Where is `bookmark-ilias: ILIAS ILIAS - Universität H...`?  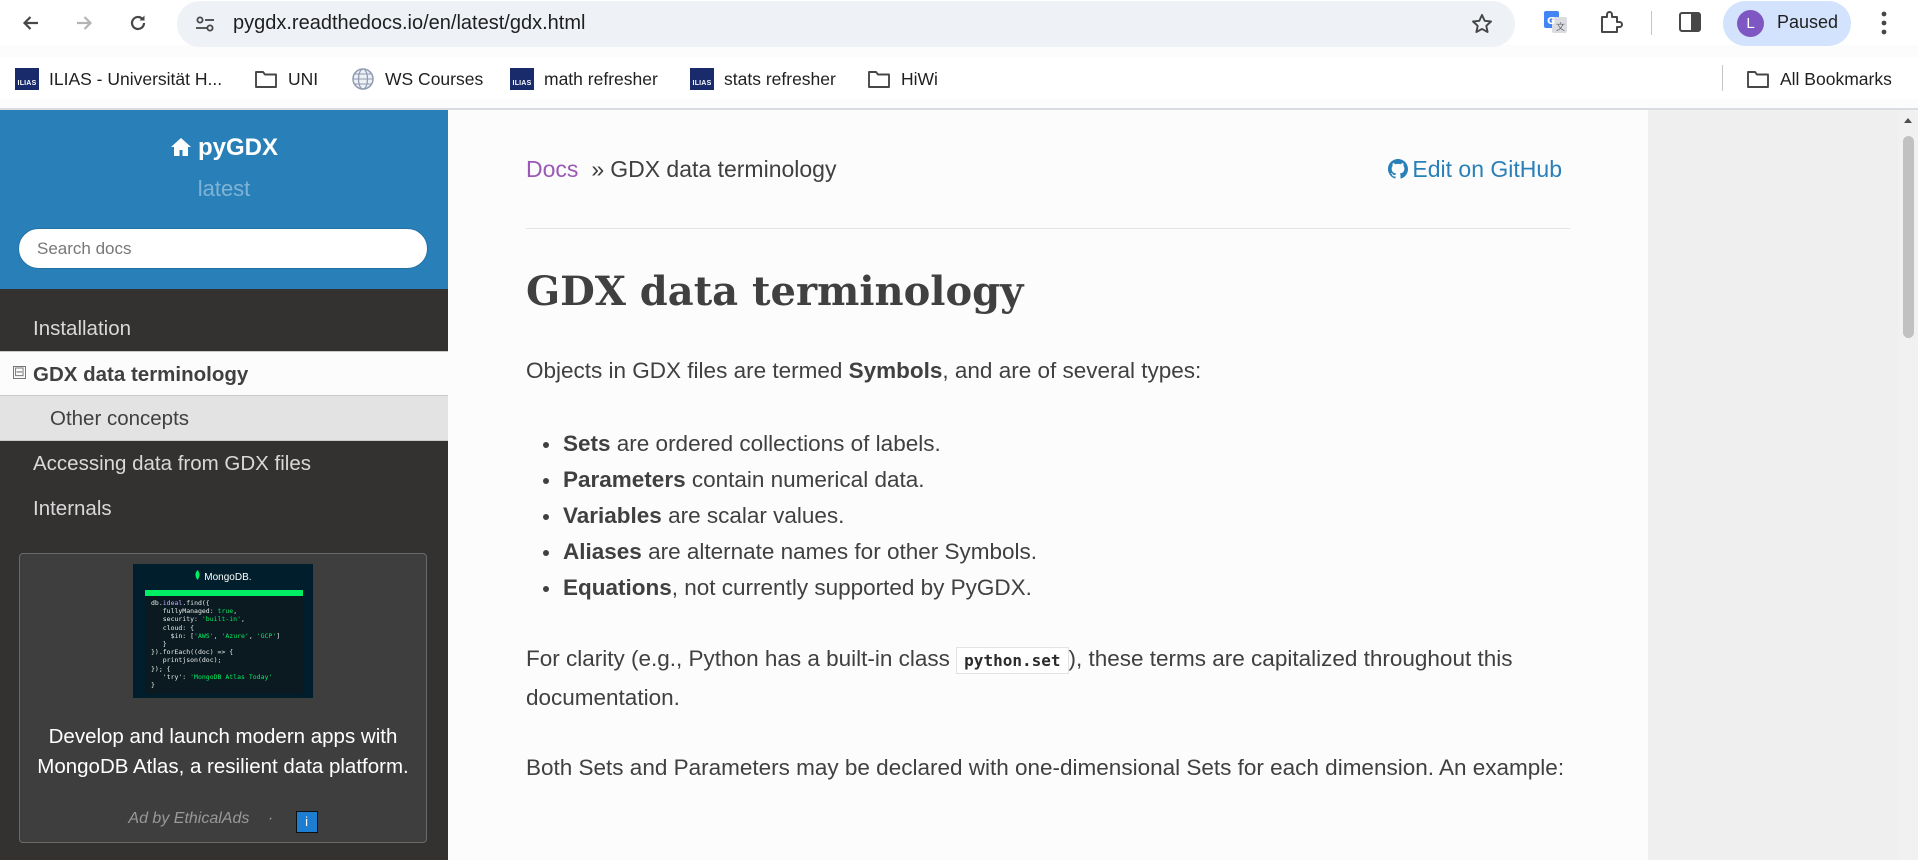
bookmark-ilias: ILIAS ILIAS - Universität H... is located at coordinates (118, 79).